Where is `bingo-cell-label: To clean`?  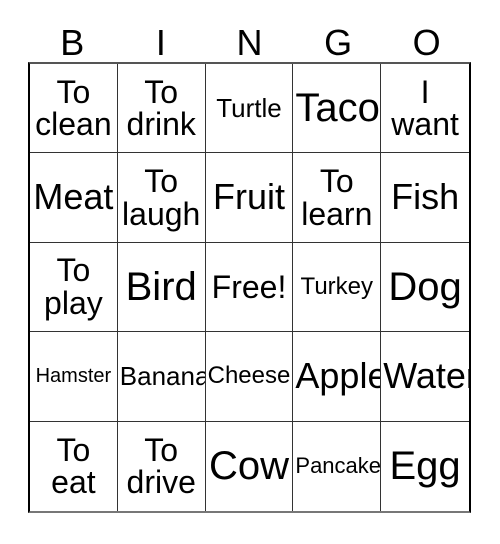
bingo-cell-label: To clean is located at coordinates (73, 108).